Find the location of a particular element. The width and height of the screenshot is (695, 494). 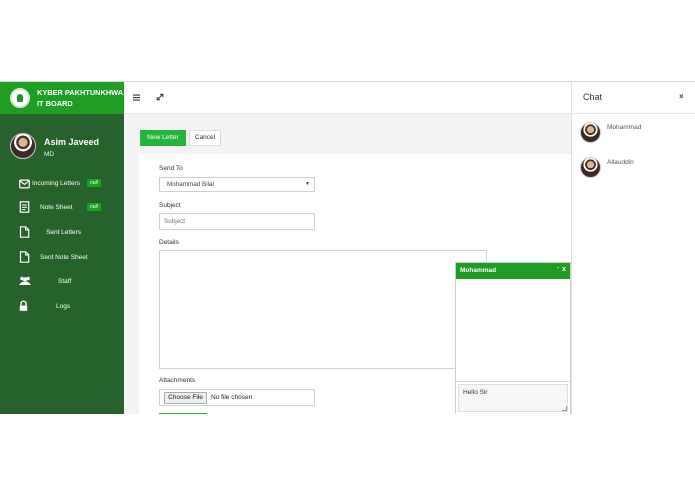

top-bar is located at coordinates (347, 98).